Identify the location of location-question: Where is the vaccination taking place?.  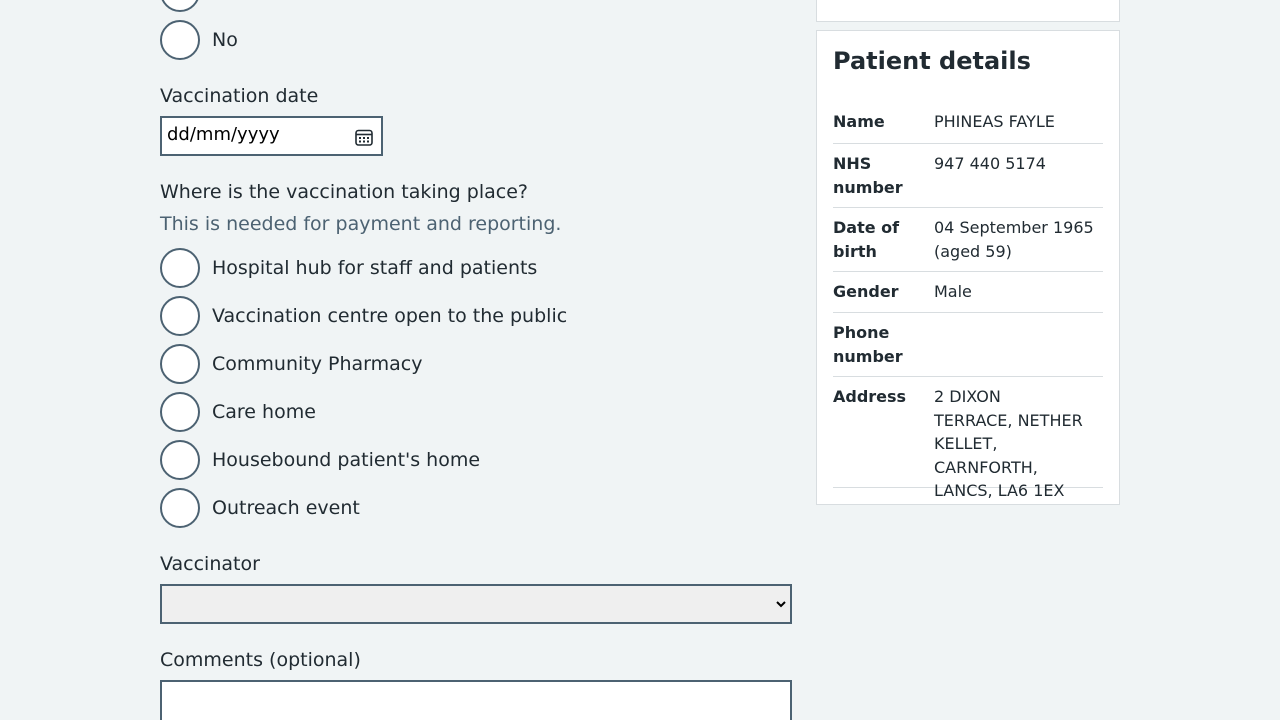
(344, 192).